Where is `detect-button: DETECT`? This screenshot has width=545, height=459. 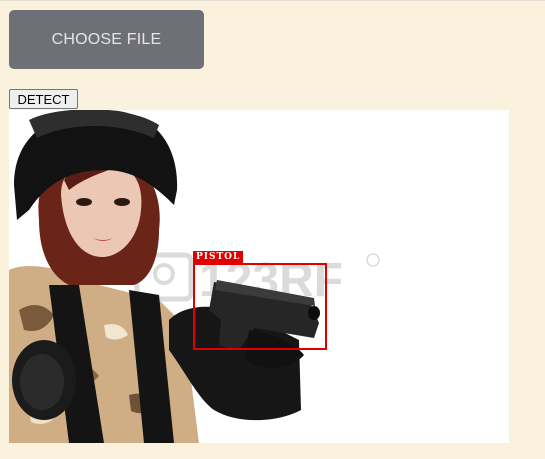
detect-button: DETECT is located at coordinates (43, 99).